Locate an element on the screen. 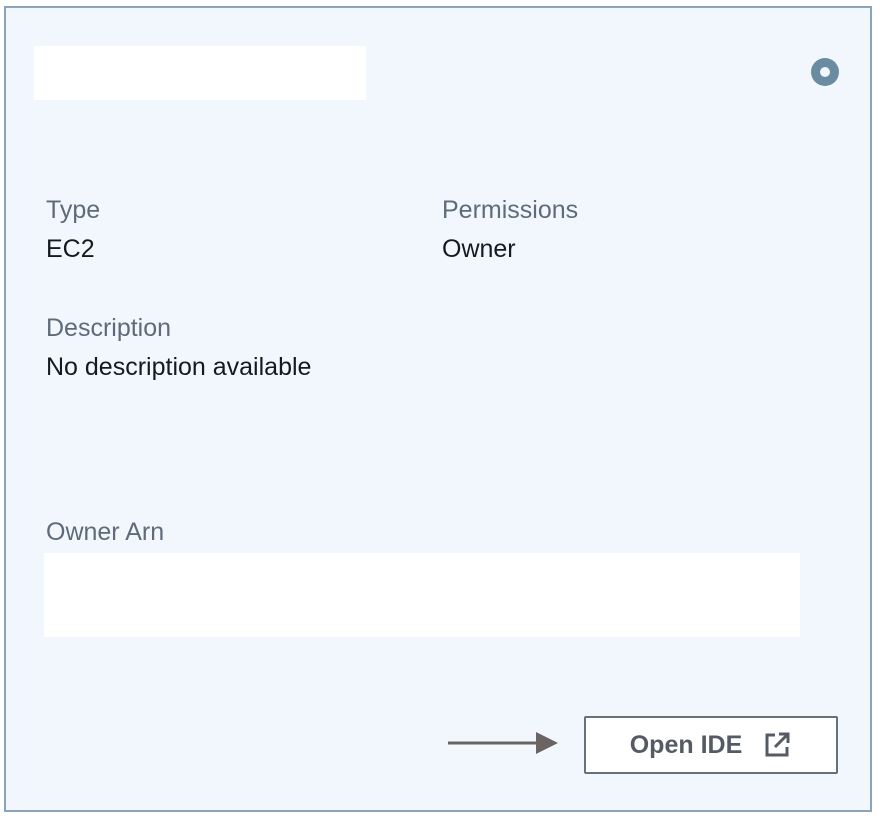 The image size is (880, 821). type-value: EC2 is located at coordinates (70, 249).